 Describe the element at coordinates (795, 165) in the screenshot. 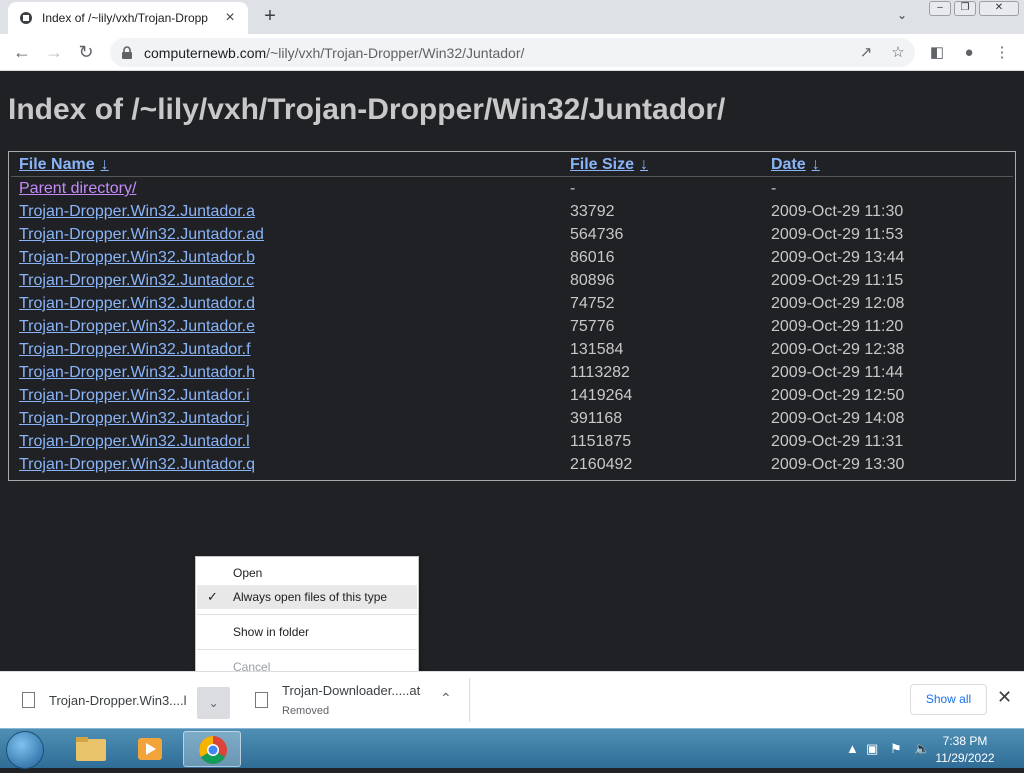

I see `column-header-date: Date ↓` at that location.